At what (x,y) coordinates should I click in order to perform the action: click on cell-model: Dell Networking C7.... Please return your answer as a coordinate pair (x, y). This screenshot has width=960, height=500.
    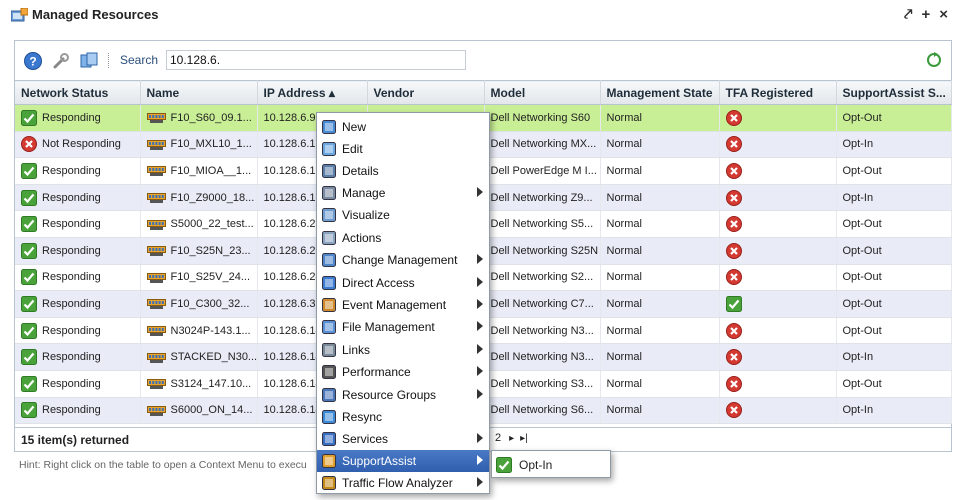
    Looking at the image, I should click on (542, 304).